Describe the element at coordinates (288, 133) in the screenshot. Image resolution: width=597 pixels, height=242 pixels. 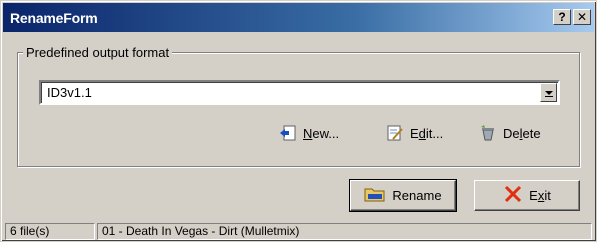
I see `new-icon` at that location.